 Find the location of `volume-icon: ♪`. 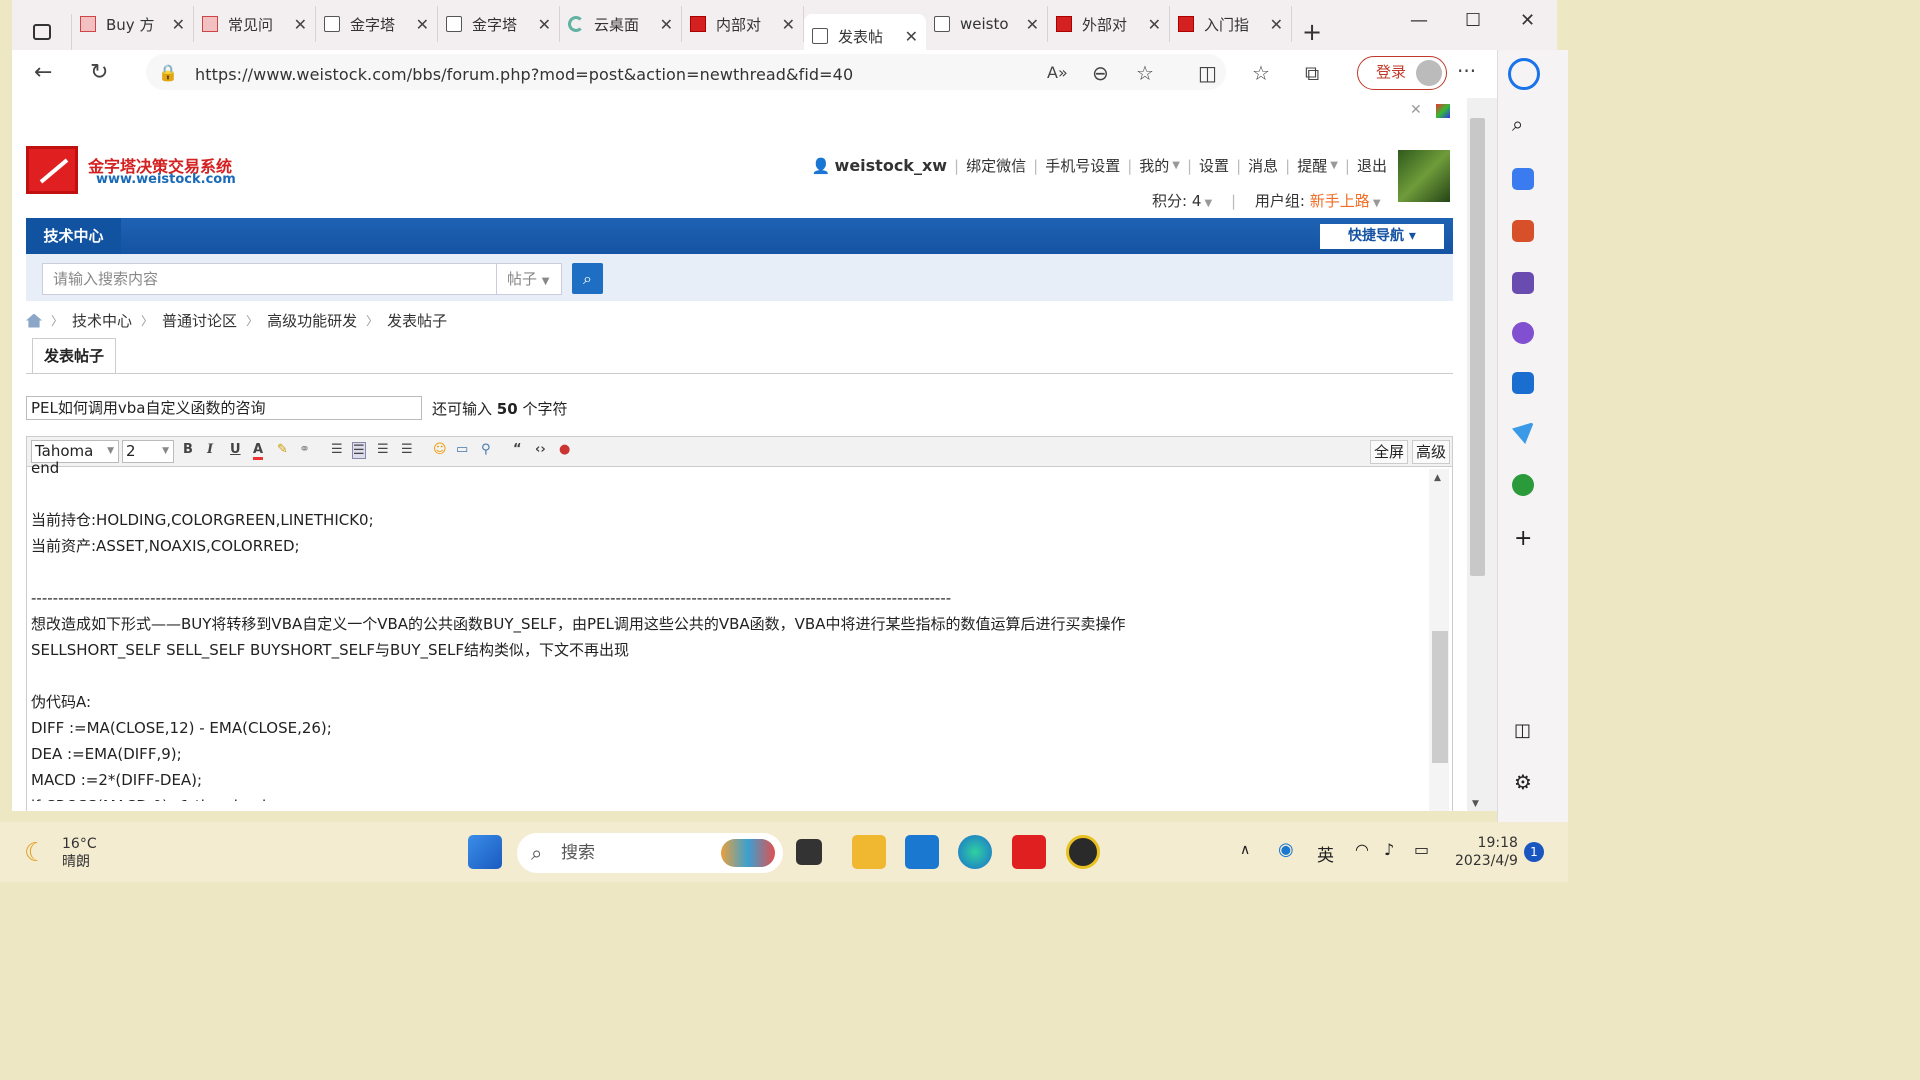

volume-icon: ♪ is located at coordinates (1389, 849).